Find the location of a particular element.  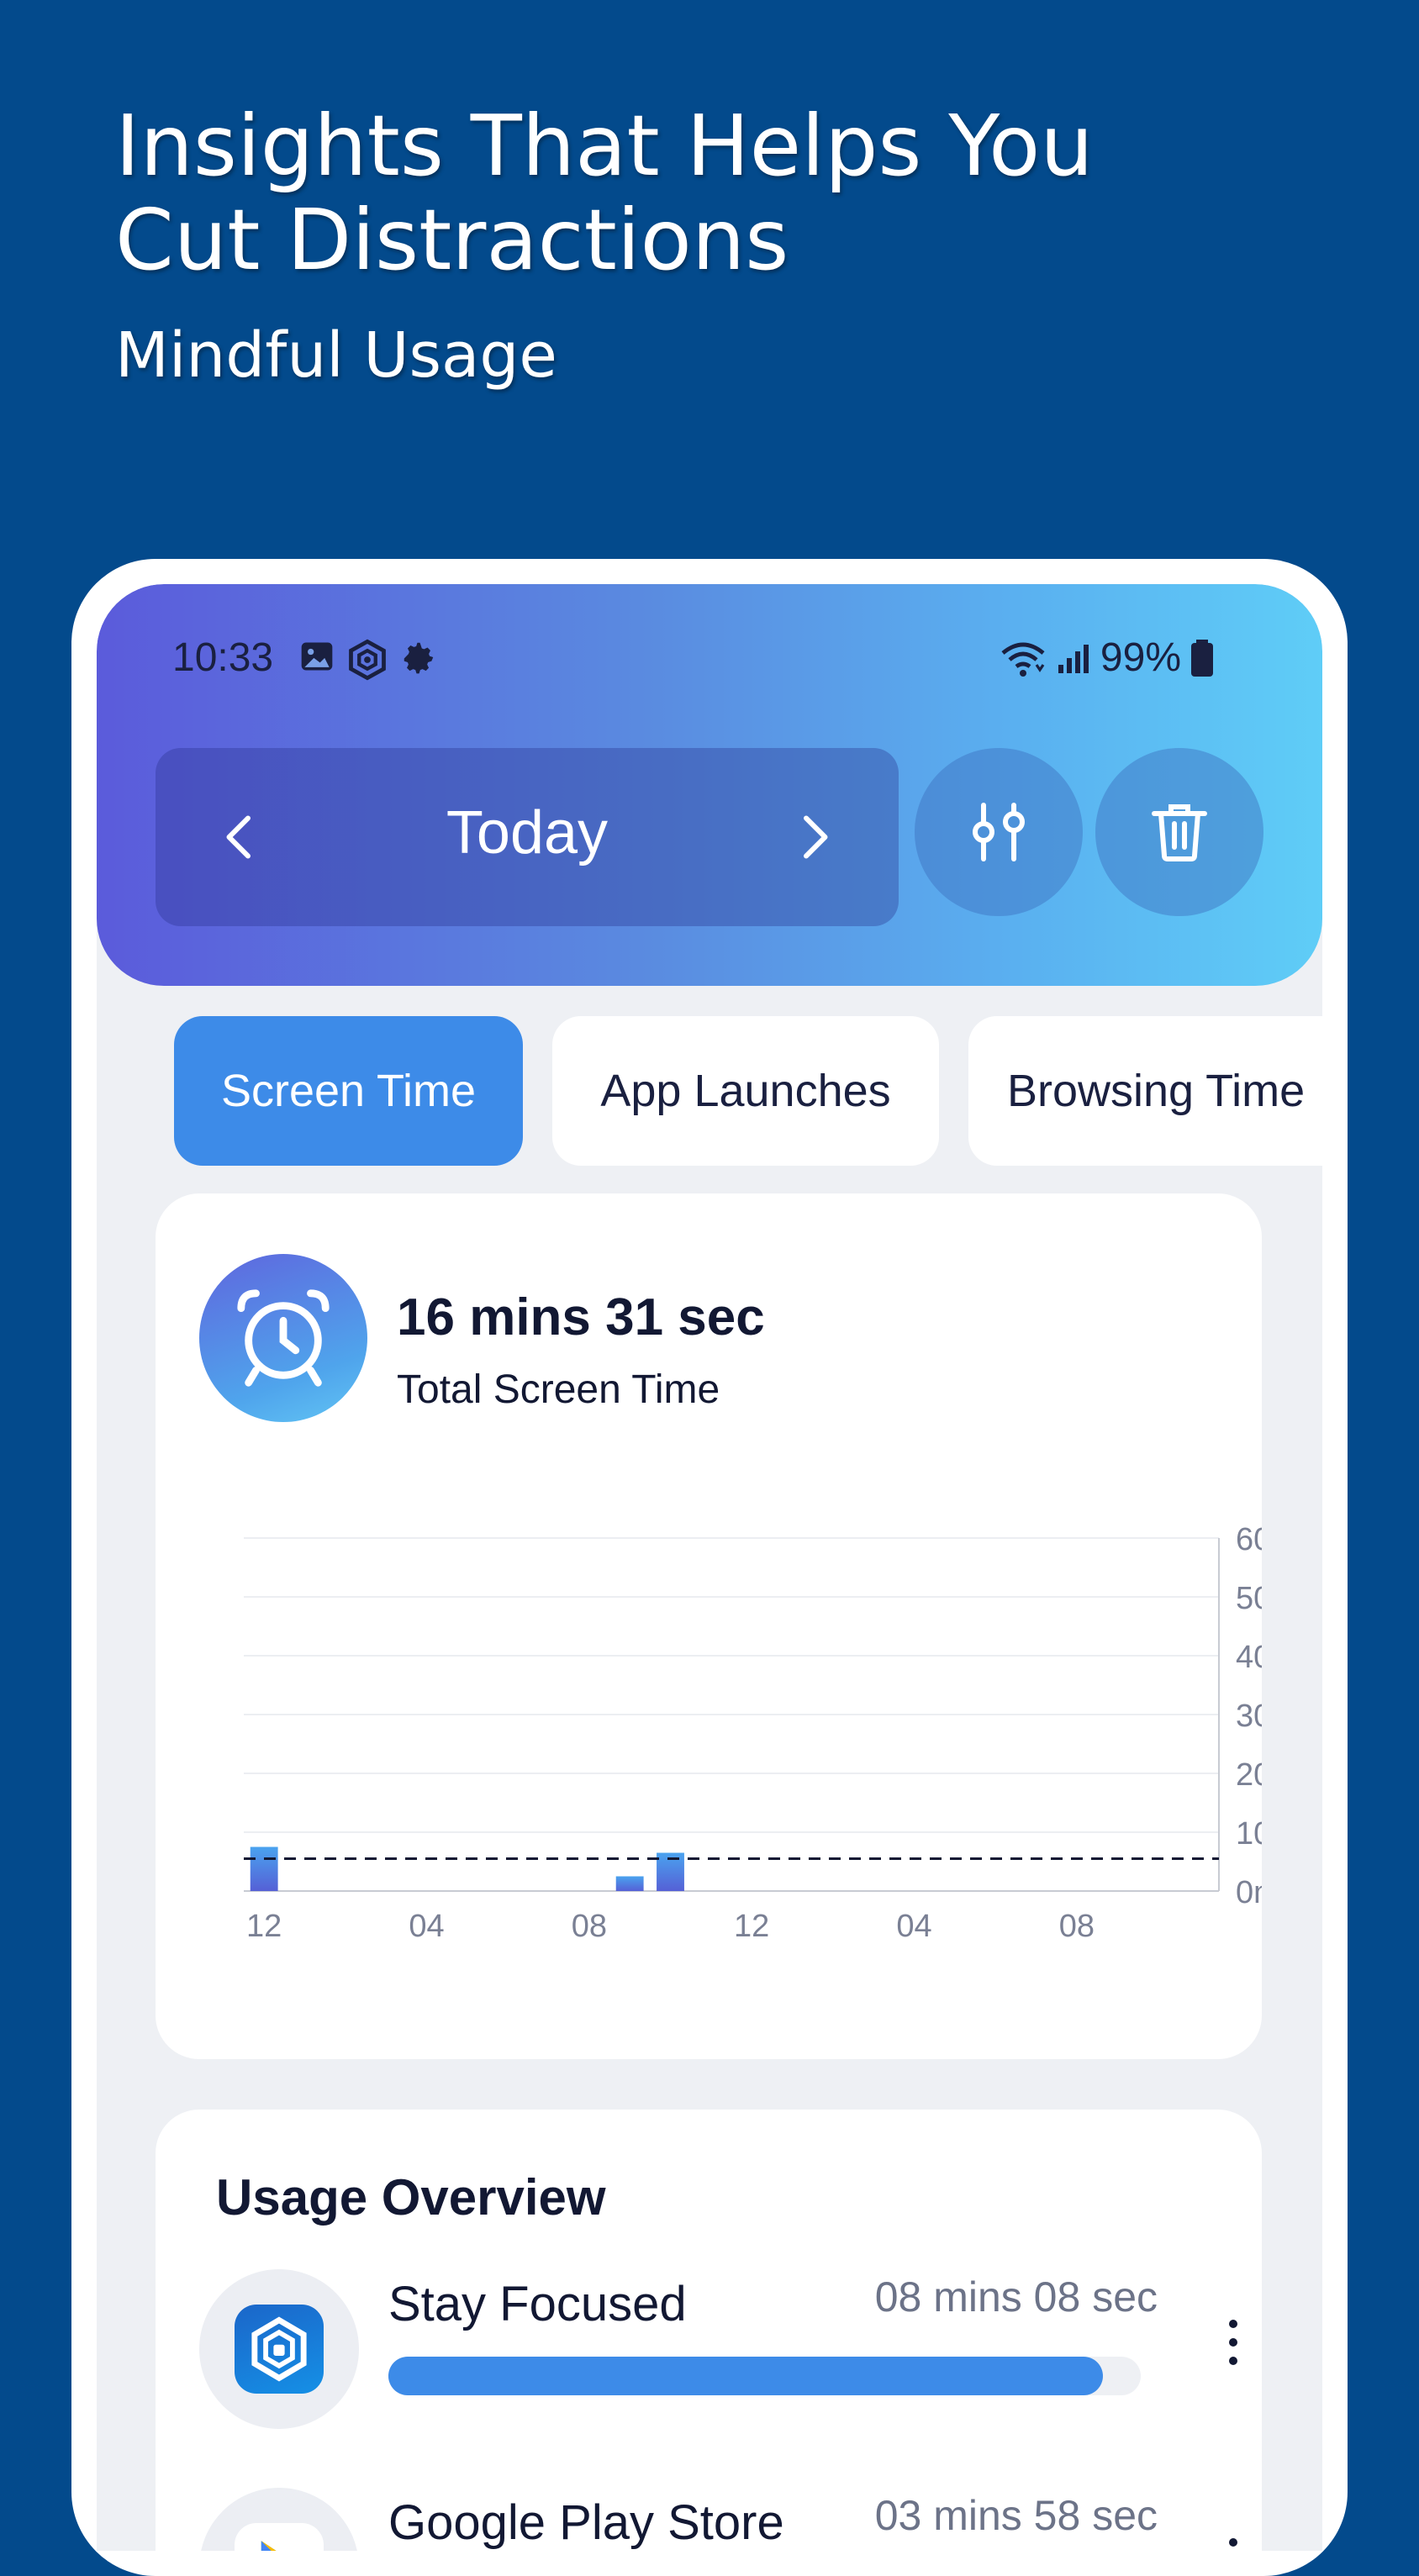

battery-percent: 99% is located at coordinates (1140, 657).